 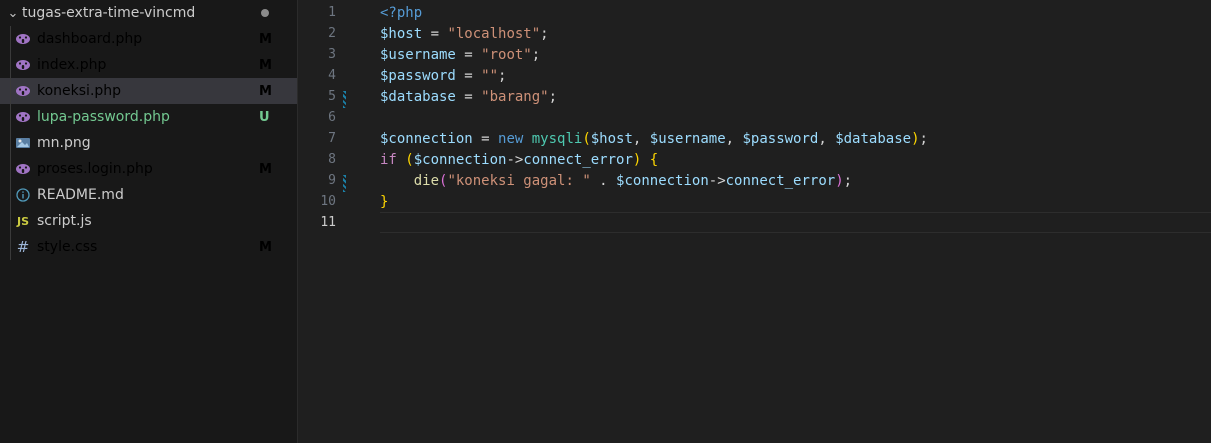 I want to click on code-line: 3 $username = "root";, so click(x=754, y=54).